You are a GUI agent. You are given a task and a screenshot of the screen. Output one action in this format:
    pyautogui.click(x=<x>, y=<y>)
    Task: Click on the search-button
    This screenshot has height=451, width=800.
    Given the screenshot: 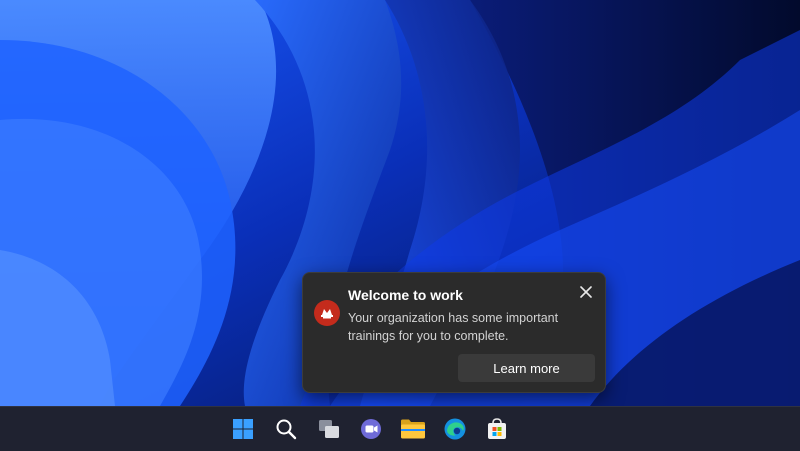 What is the action you would take?
    pyautogui.click(x=286, y=429)
    